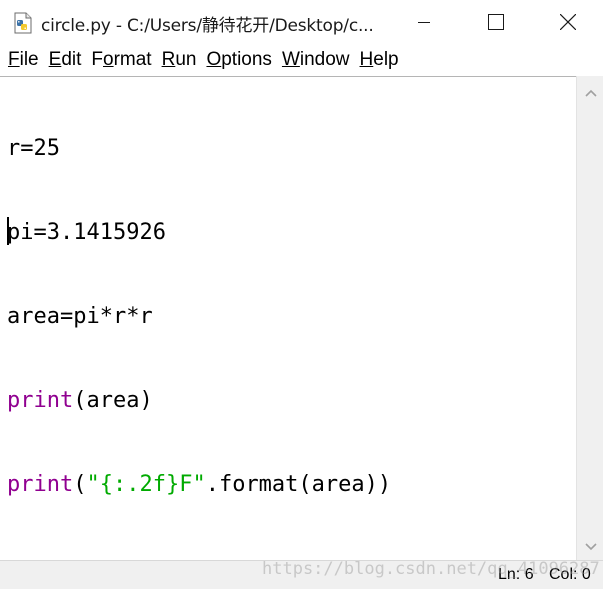 Image resolution: width=603 pixels, height=589 pixels. Describe the element at coordinates (516, 574) in the screenshot. I see `status-line-number: Ln: 6` at that location.